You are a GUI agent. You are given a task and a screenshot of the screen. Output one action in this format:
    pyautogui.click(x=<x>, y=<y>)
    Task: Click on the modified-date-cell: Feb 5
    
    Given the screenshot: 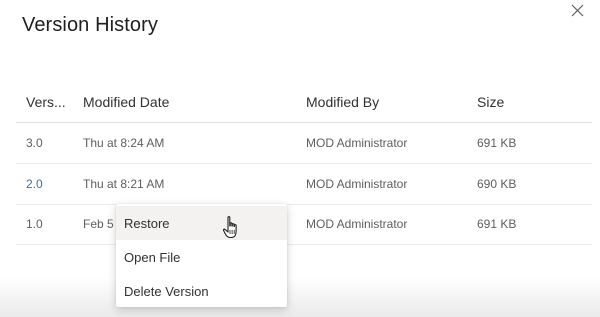 What is the action you would take?
    pyautogui.click(x=98, y=224)
    